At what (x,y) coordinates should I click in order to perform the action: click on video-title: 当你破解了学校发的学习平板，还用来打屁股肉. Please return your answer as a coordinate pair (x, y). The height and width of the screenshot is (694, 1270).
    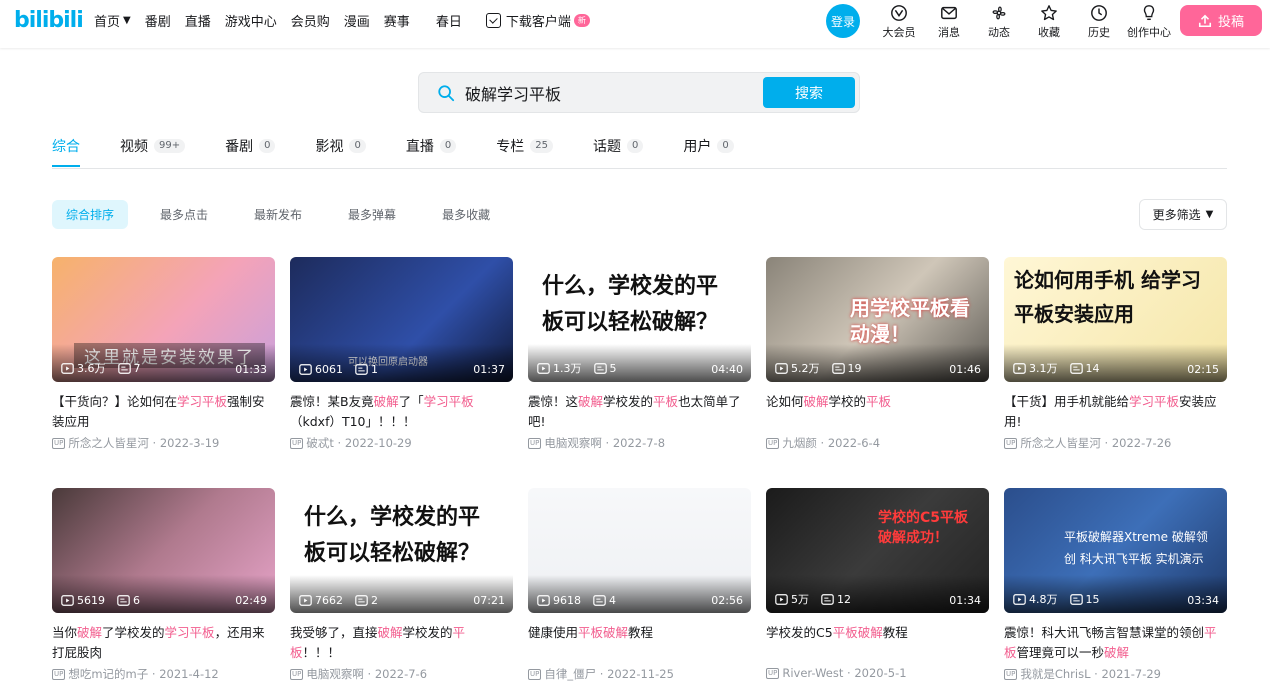
    Looking at the image, I should click on (163, 643).